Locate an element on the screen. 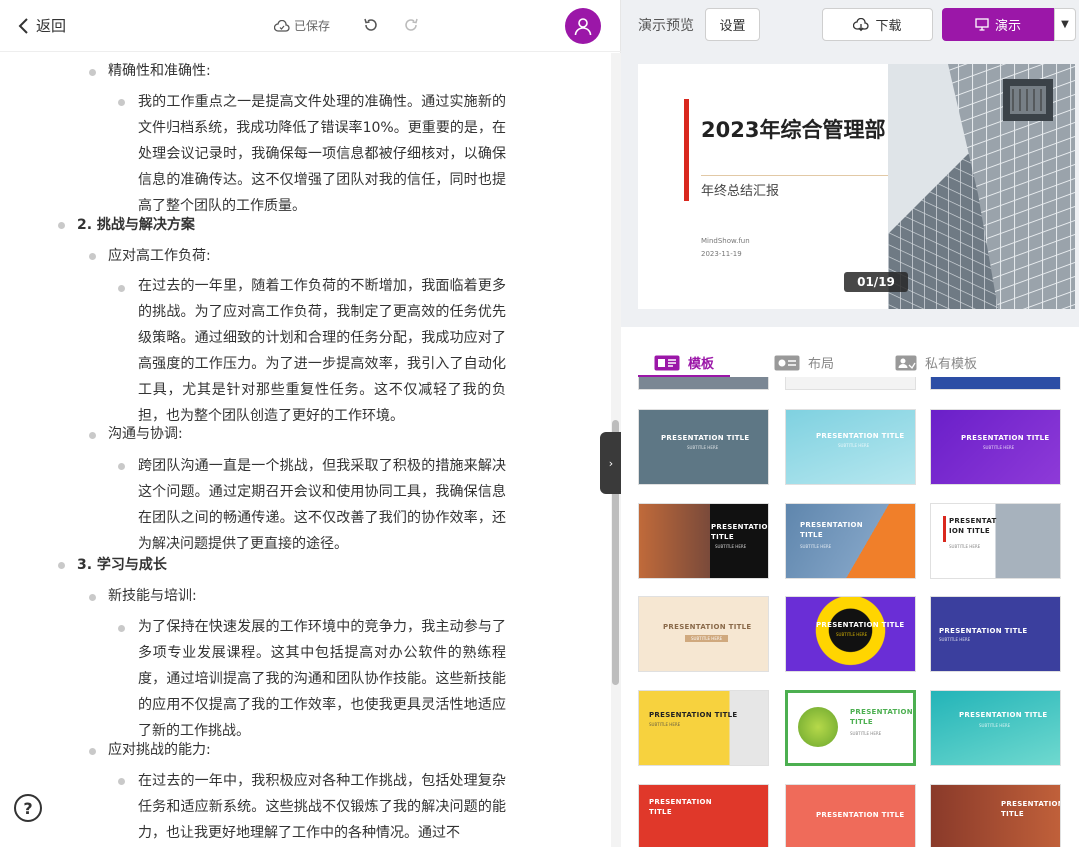  undo-icon is located at coordinates (371, 25).